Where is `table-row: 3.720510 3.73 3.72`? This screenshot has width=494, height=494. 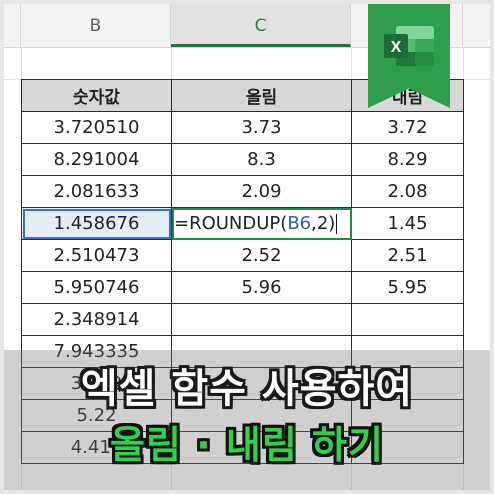 table-row: 3.720510 3.73 3.72 is located at coordinates (242, 127).